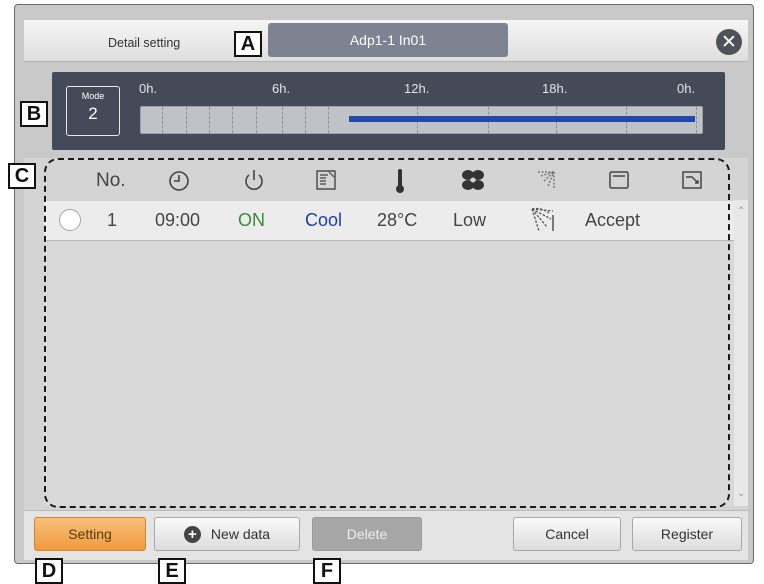  I want to click on scroll-up-icon: ⌃, so click(741, 211).